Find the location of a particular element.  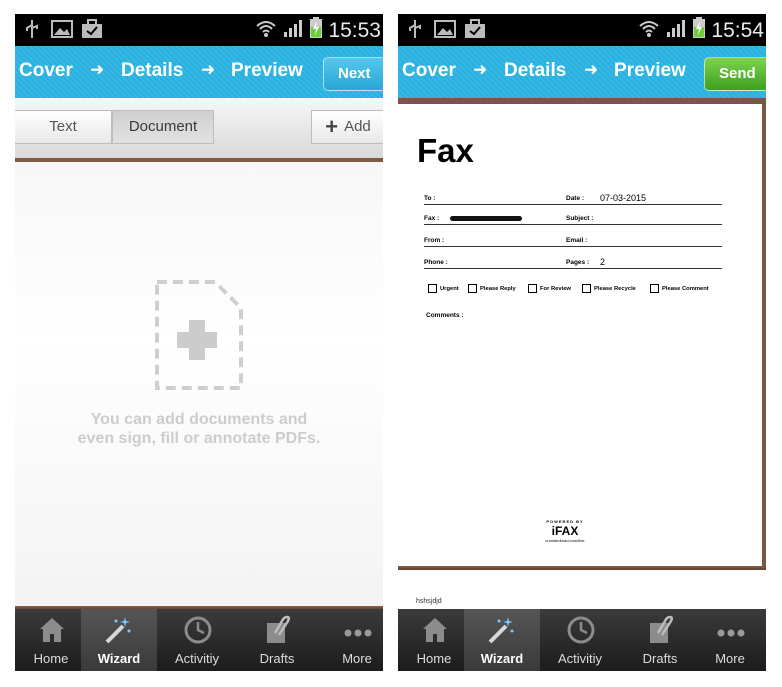

row-fax-subject: Fax : Subject : is located at coordinates (573, 217).